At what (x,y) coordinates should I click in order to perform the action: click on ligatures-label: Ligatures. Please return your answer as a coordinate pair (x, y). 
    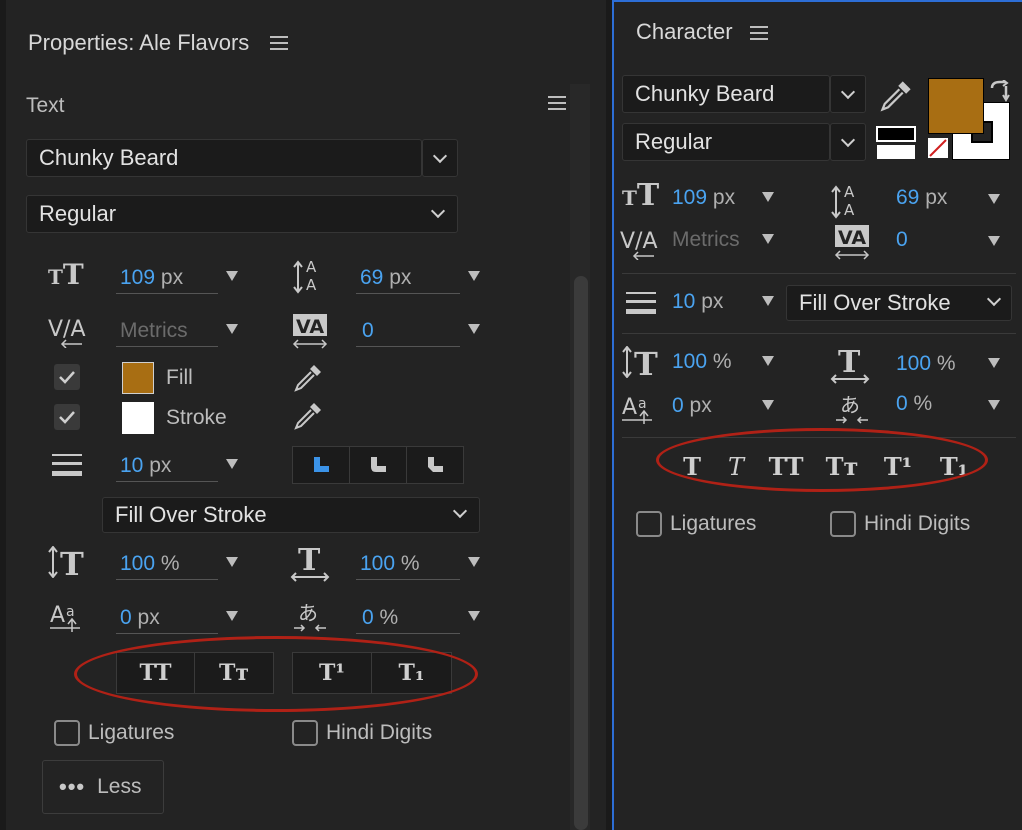
    Looking at the image, I should click on (713, 523).